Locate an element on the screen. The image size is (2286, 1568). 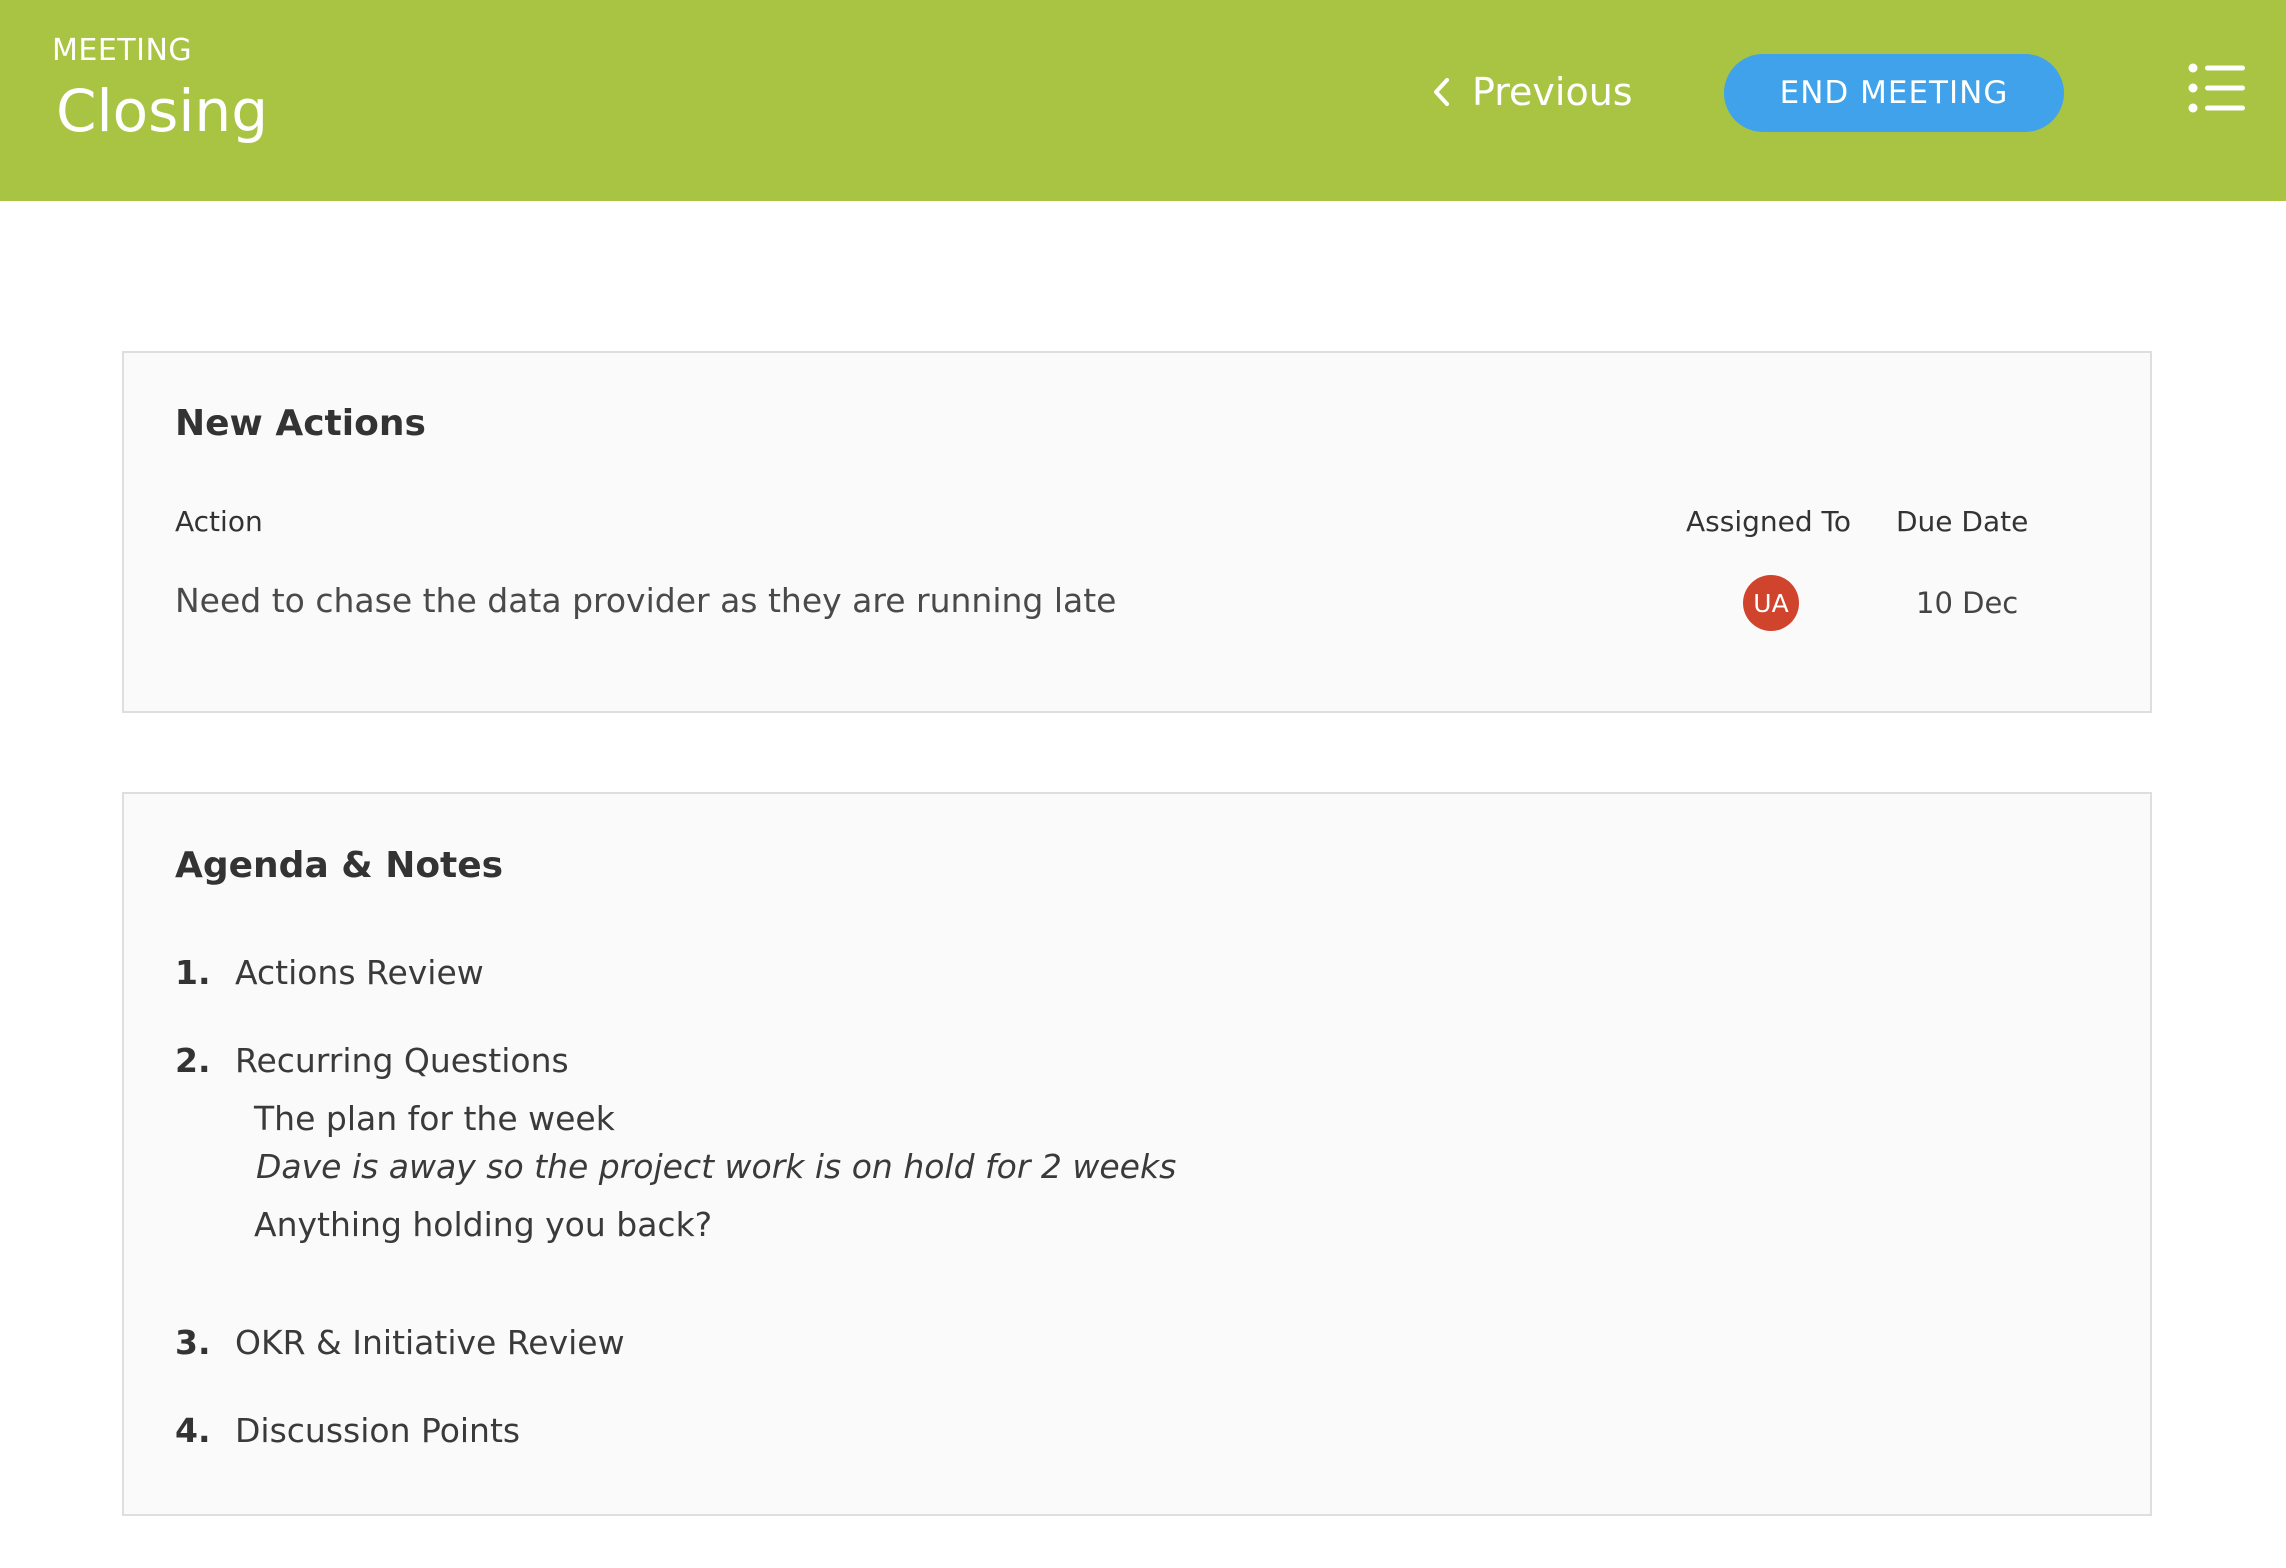
column-header-action: Action is located at coordinates (219, 521).